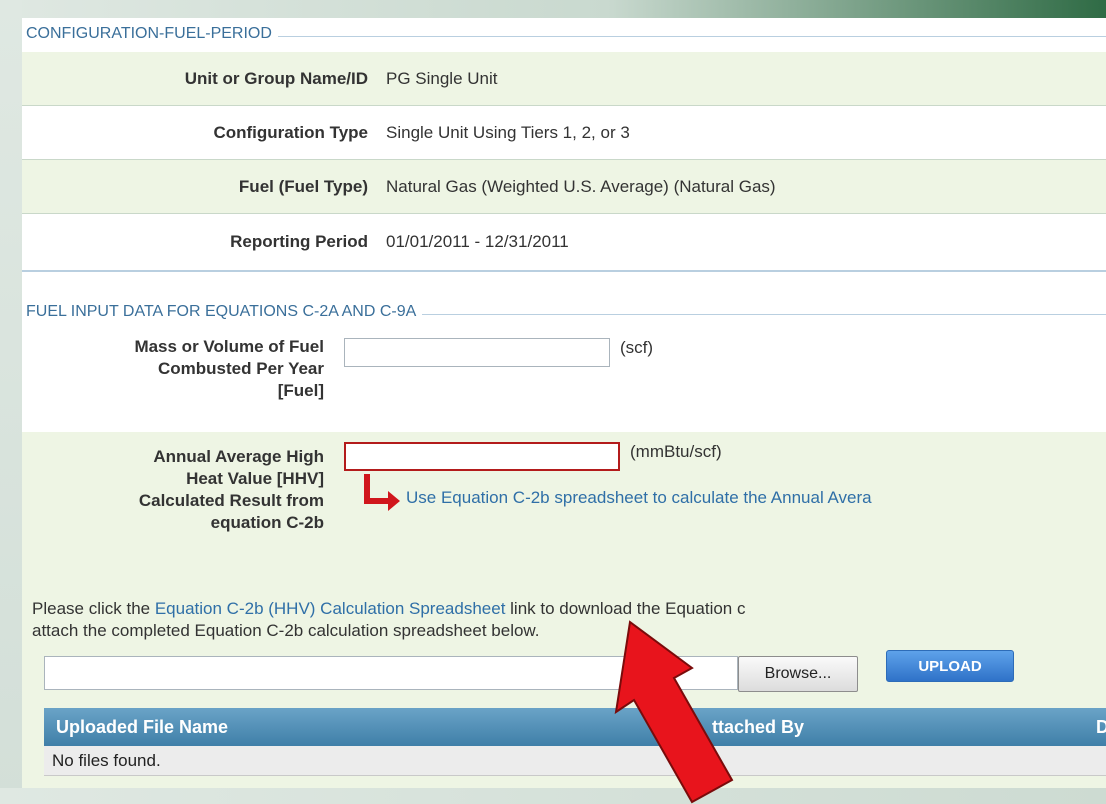 The image size is (1106, 804). Describe the element at coordinates (482, 456) in the screenshot. I see `hhv-input` at that location.